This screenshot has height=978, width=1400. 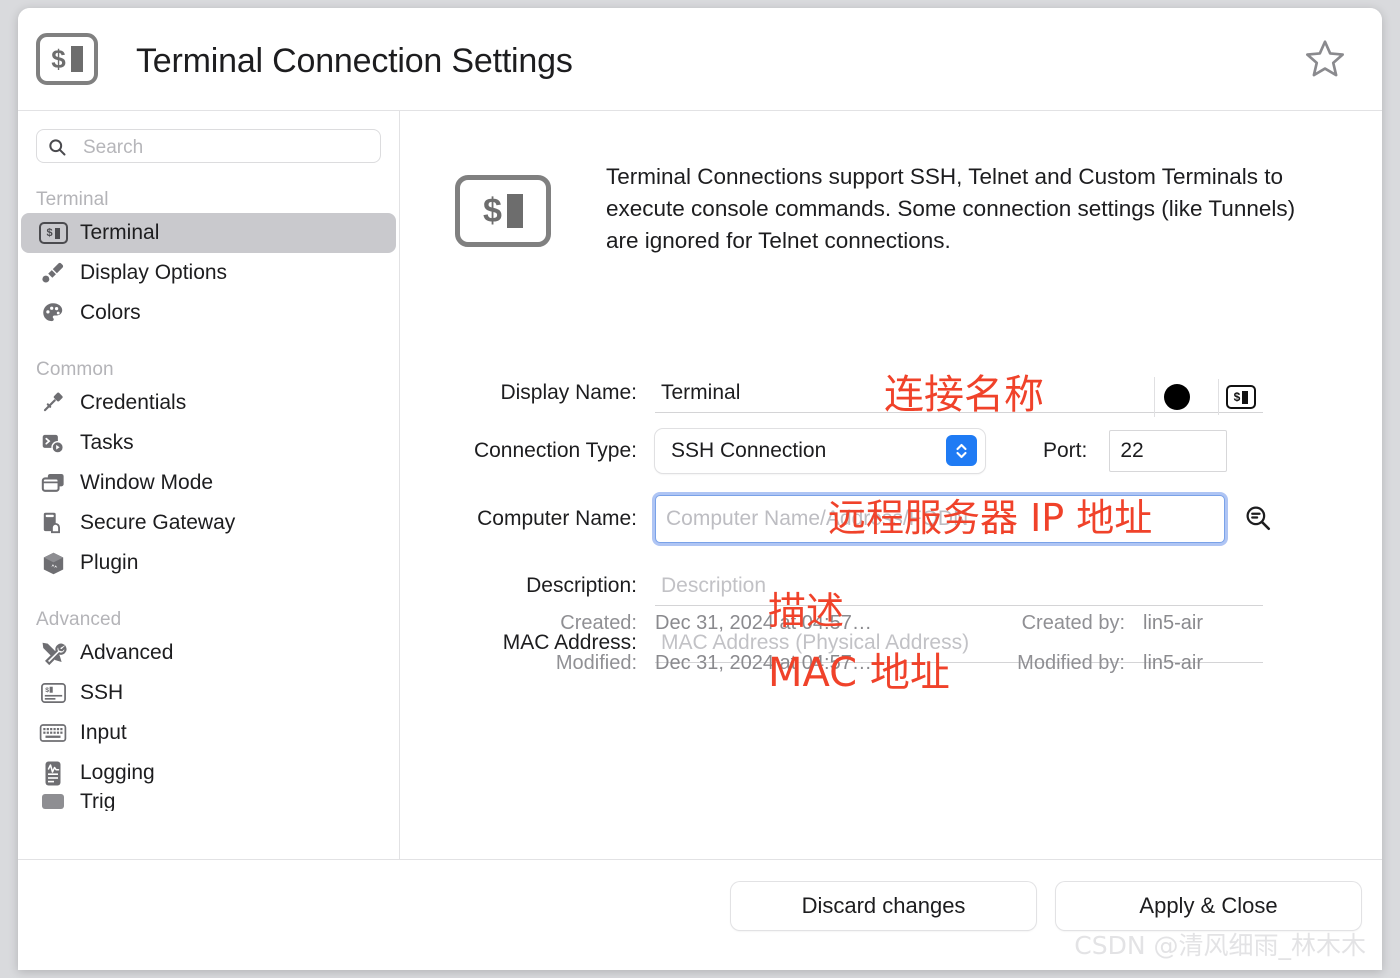 I want to click on form-row-display-name: Display Name: $, so click(x=891, y=393).